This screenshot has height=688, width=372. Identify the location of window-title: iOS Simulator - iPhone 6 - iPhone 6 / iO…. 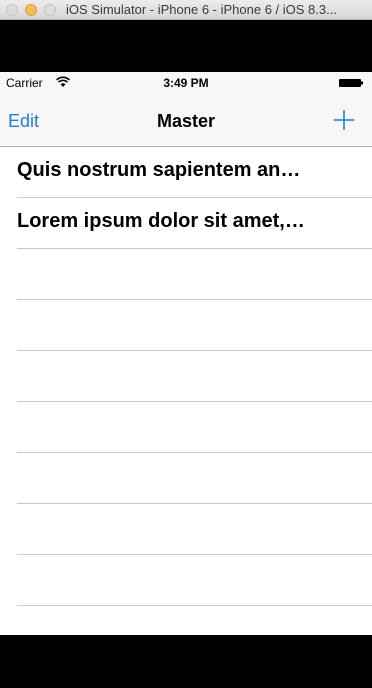
(201, 9).